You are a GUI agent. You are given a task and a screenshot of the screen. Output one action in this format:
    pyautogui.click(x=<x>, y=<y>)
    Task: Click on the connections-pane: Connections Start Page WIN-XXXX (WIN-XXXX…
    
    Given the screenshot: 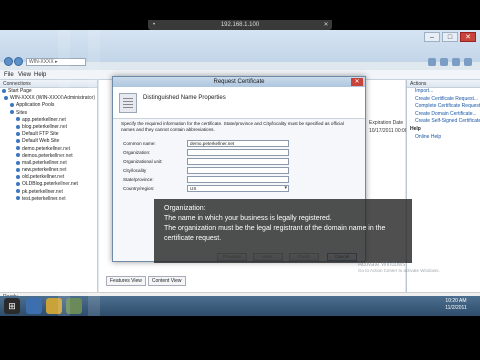 What is the action you would take?
    pyautogui.click(x=49, y=186)
    